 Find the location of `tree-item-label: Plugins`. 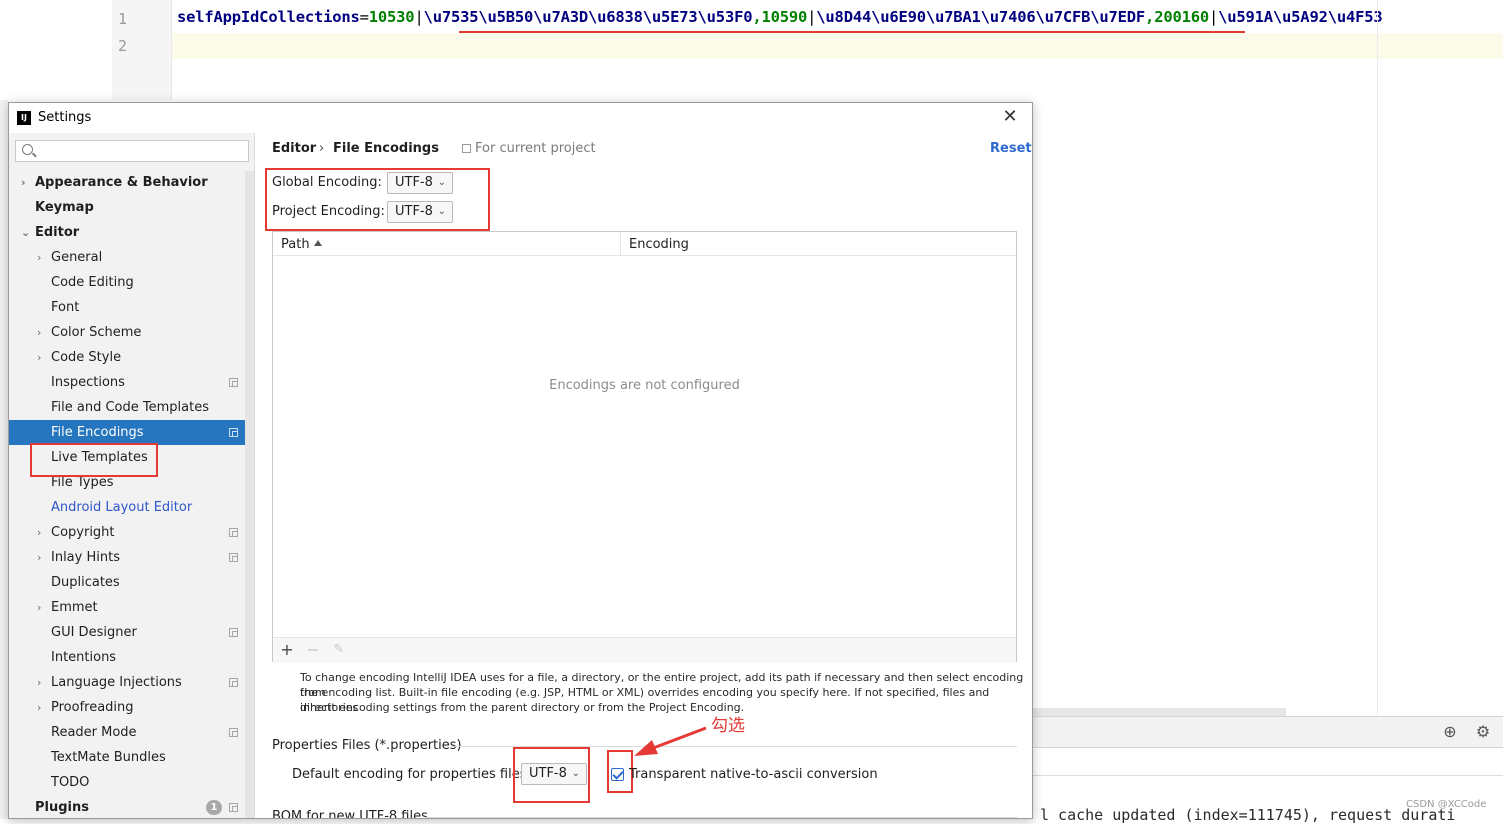

tree-item-label: Plugins is located at coordinates (62, 807).